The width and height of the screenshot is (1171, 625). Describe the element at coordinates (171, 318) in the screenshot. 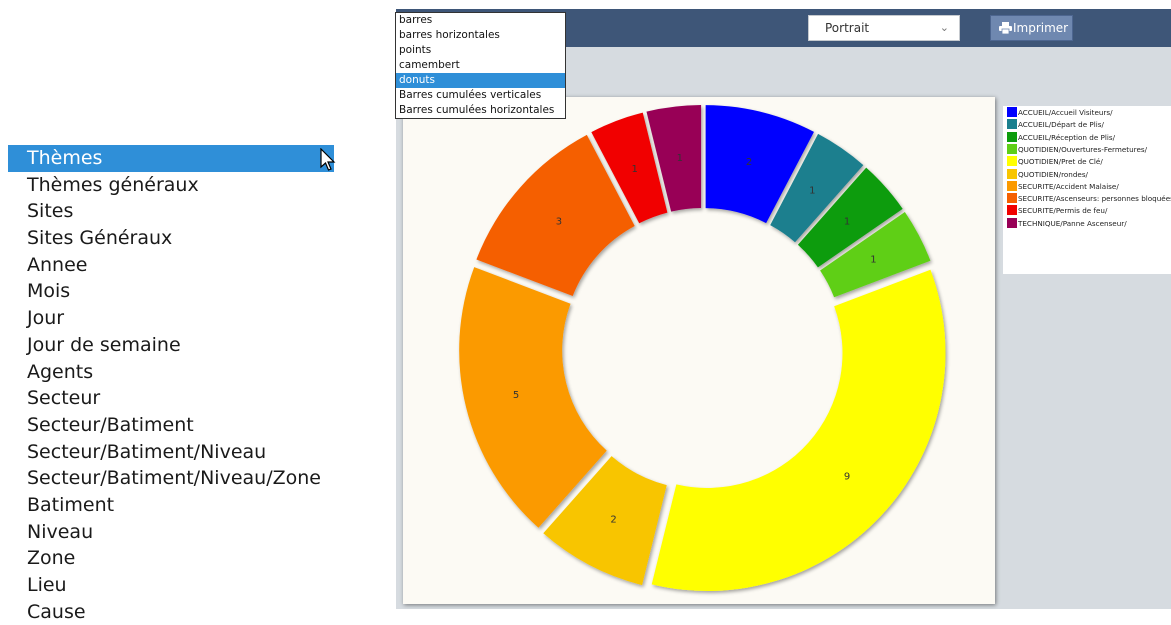

I see `list-item: Jour` at that location.